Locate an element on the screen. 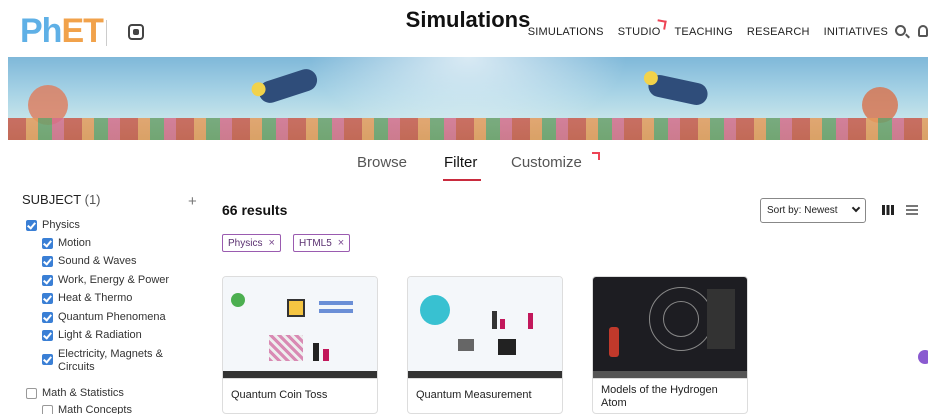 The image size is (928, 414). filter-light-radiation: Light & Radiation is located at coordinates (92, 335).